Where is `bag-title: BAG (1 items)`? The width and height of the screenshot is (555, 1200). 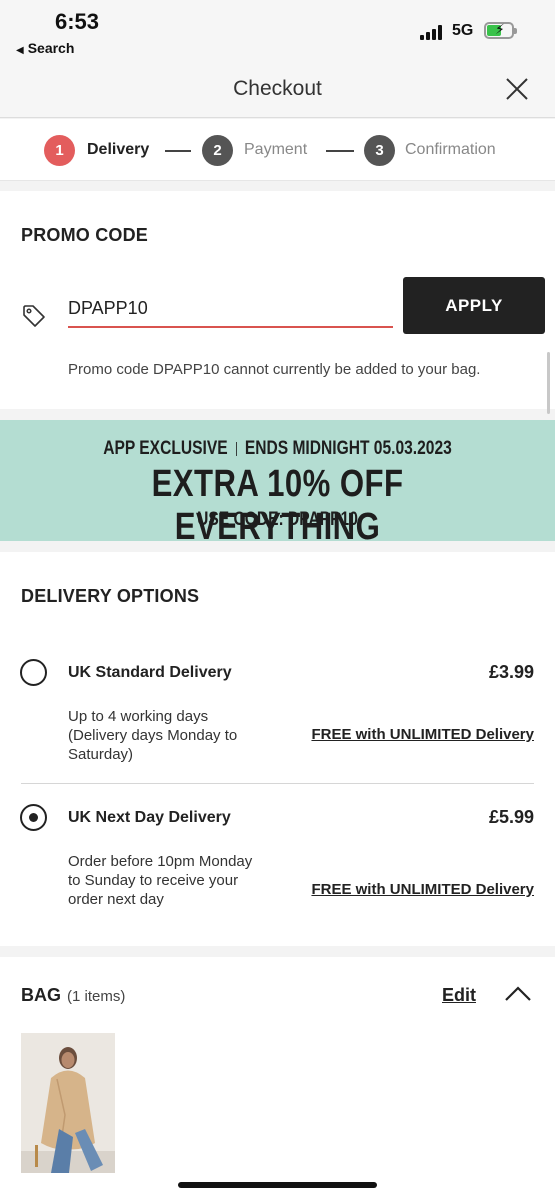
bag-title: BAG (1 items) is located at coordinates (73, 995).